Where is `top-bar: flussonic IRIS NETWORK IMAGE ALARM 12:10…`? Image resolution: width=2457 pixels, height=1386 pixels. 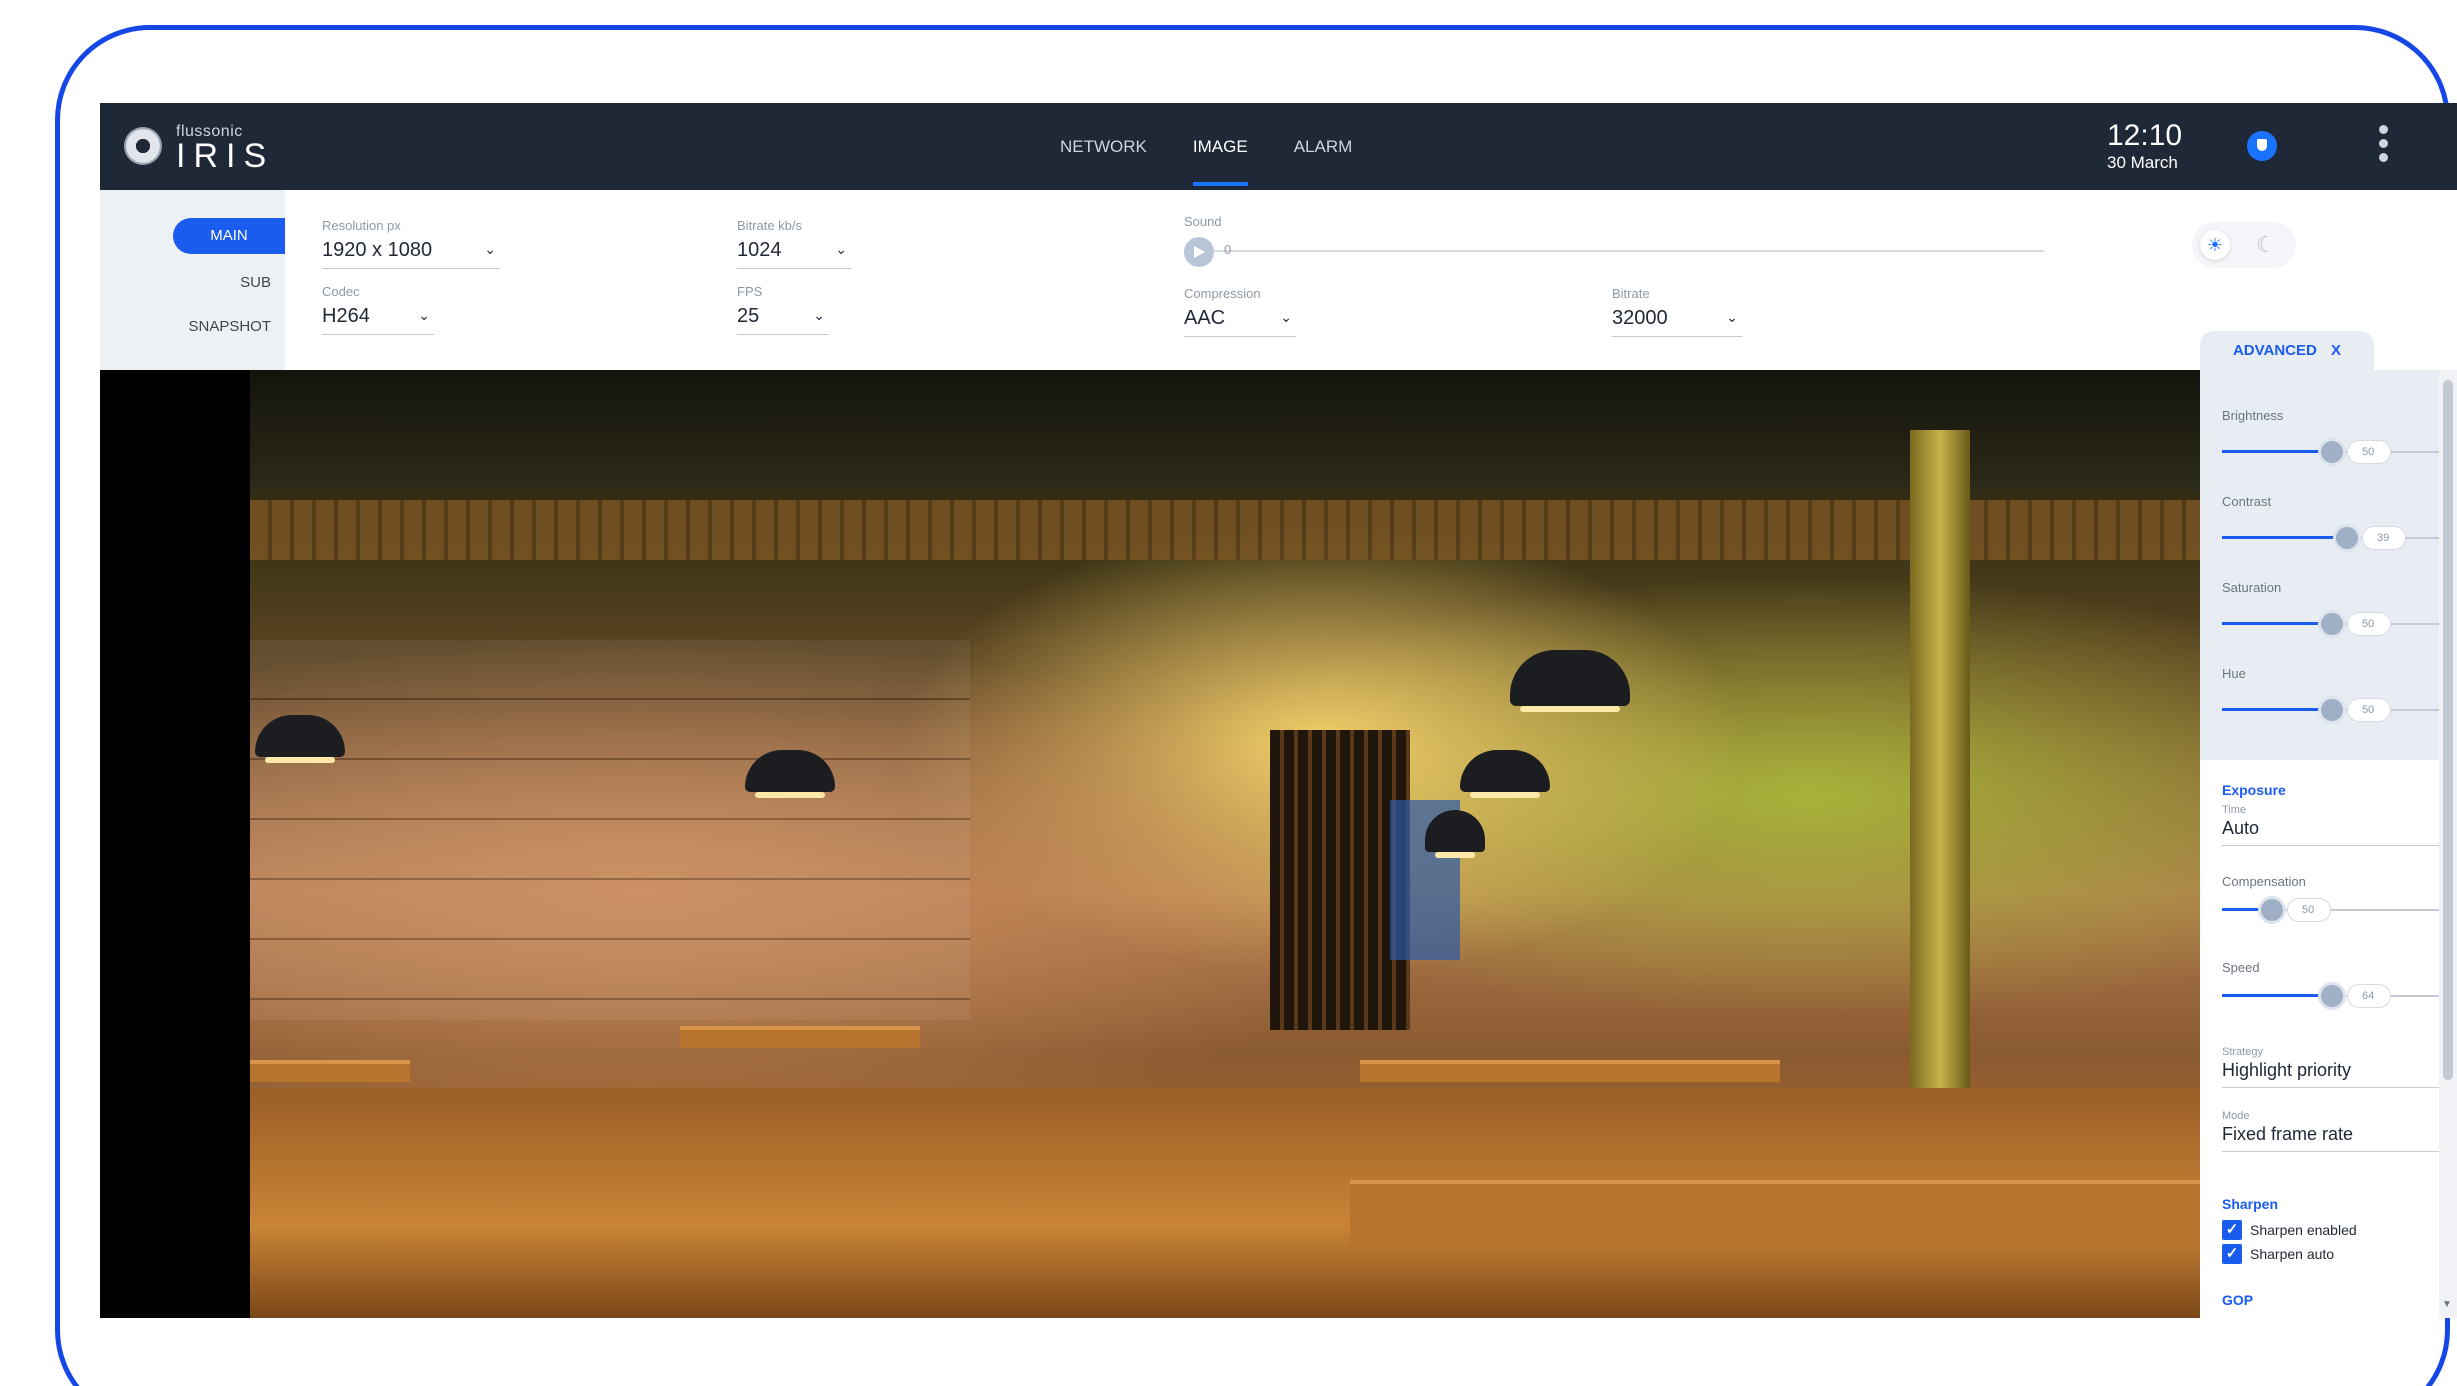
top-bar: flussonic IRIS NETWORK IMAGE ALARM 12:10… is located at coordinates (1278, 146).